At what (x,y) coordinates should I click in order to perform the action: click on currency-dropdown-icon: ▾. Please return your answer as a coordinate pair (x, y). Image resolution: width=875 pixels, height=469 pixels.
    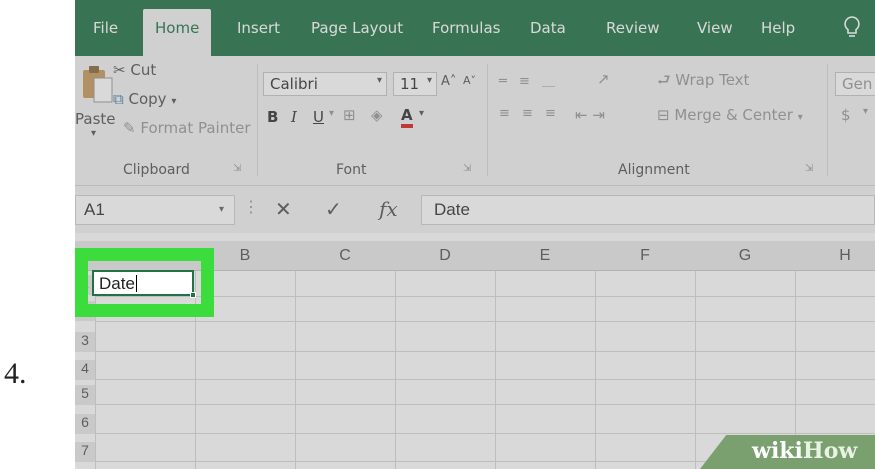
    Looking at the image, I should click on (865, 111).